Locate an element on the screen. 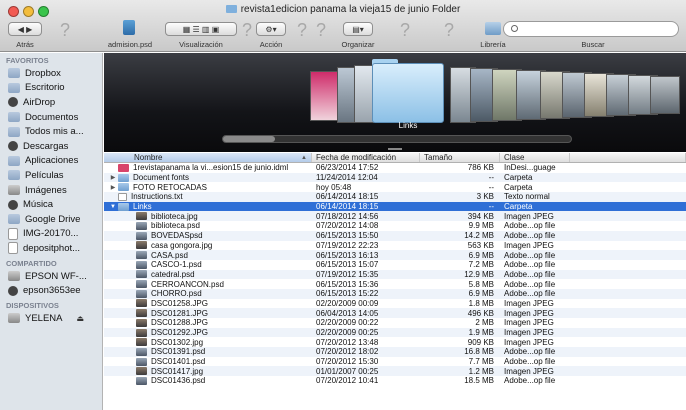 Image resolution: width=686 pixels, height=410 pixels. sidebar-item-epson-computer: epson3653ee is located at coordinates (51, 290).